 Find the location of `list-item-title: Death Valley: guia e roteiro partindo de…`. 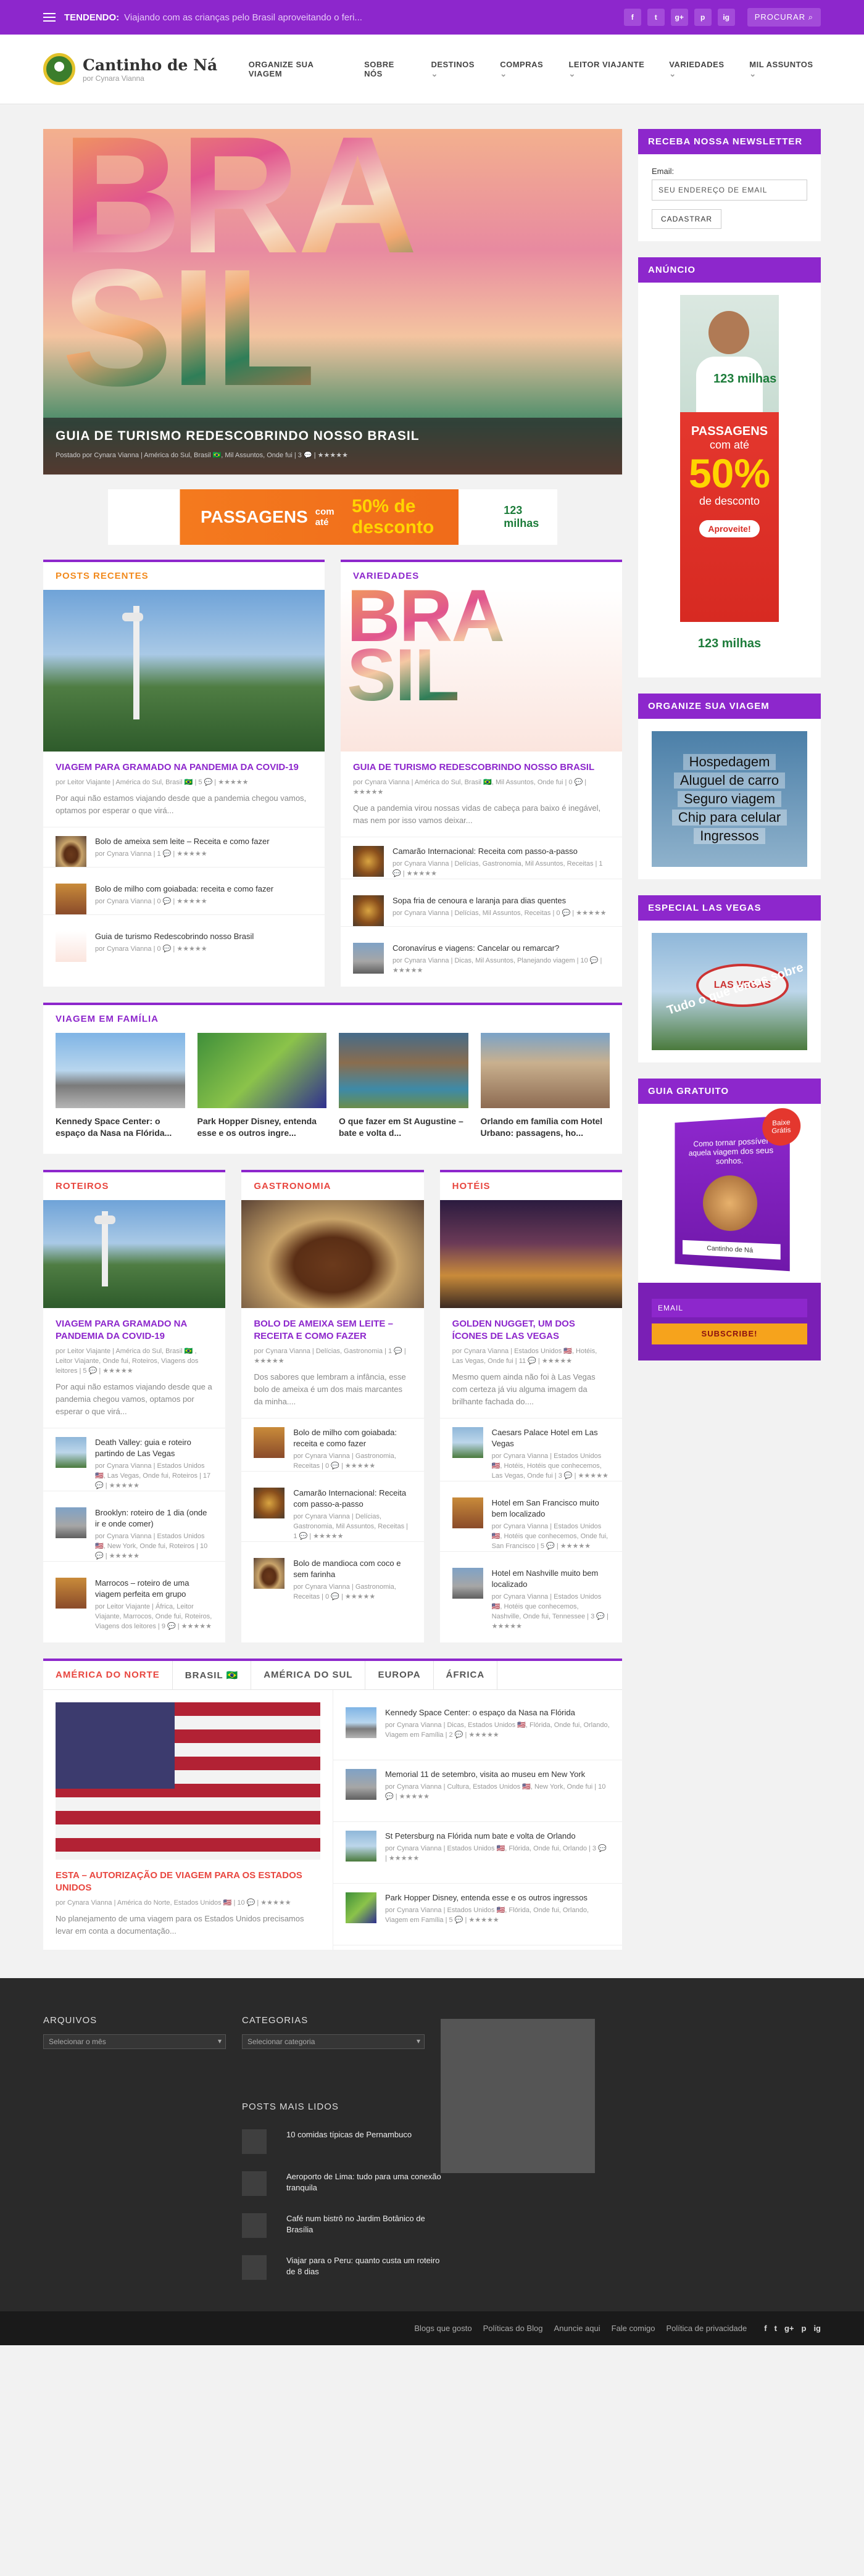

list-item-title: Death Valley: guia e roteiro partindo de… is located at coordinates (154, 1448).